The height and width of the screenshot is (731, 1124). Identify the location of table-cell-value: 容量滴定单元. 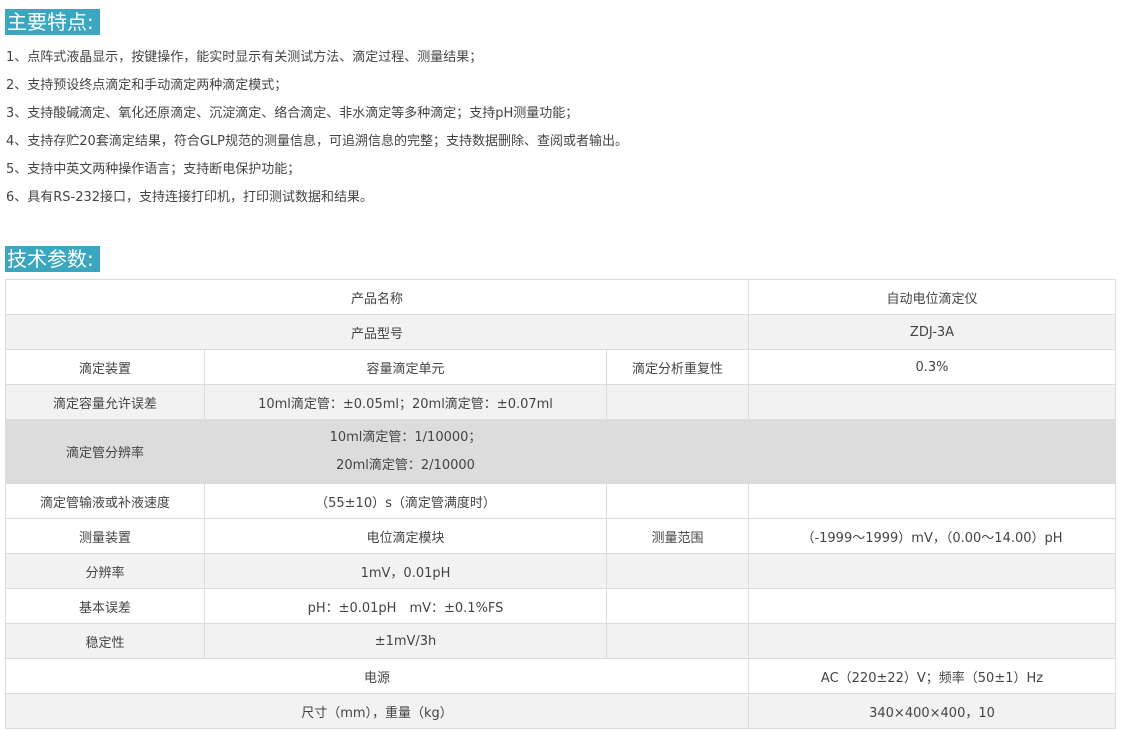
(405, 367).